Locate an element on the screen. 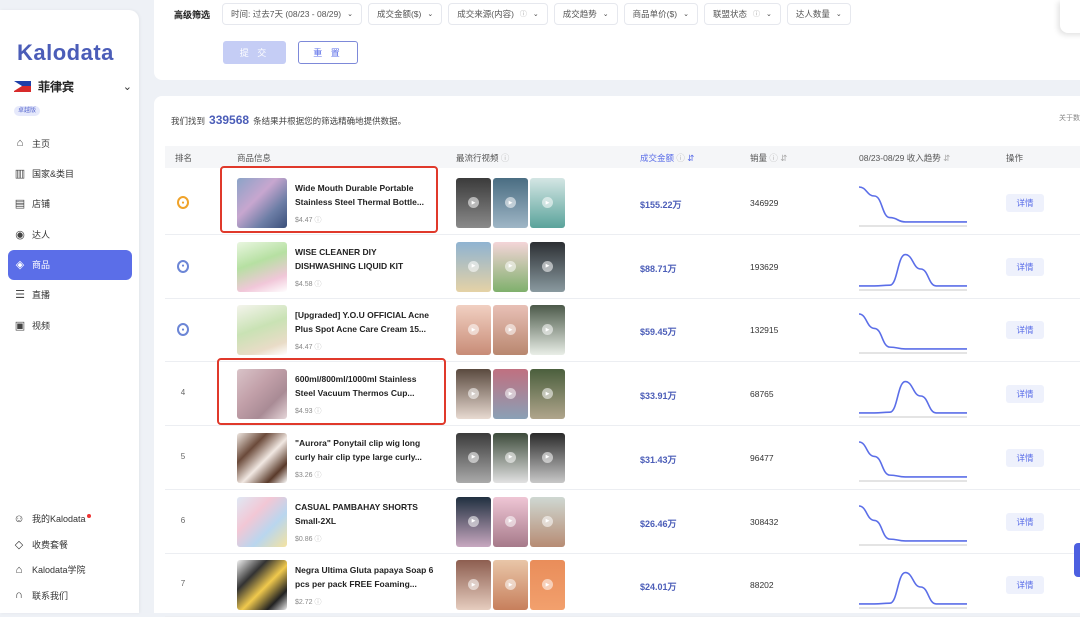 This screenshot has width=1080, height=617. app-logo: Kalodata is located at coordinates (65, 53).